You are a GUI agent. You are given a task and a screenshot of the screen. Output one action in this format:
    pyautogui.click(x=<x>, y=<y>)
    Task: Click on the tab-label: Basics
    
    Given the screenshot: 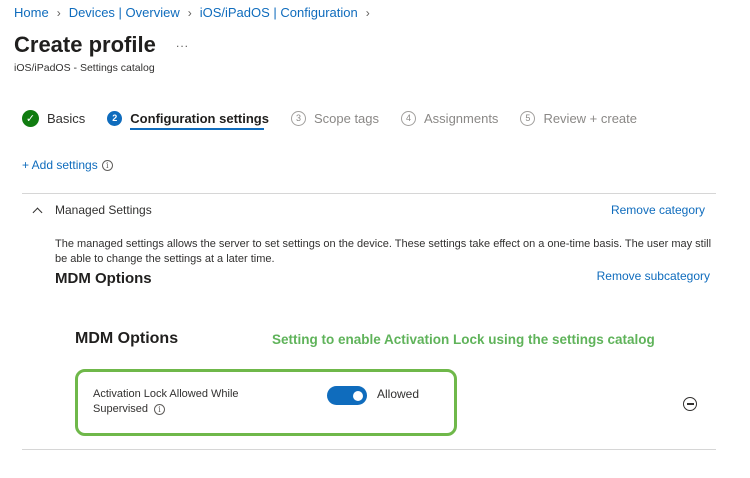 What is the action you would take?
    pyautogui.click(x=66, y=118)
    